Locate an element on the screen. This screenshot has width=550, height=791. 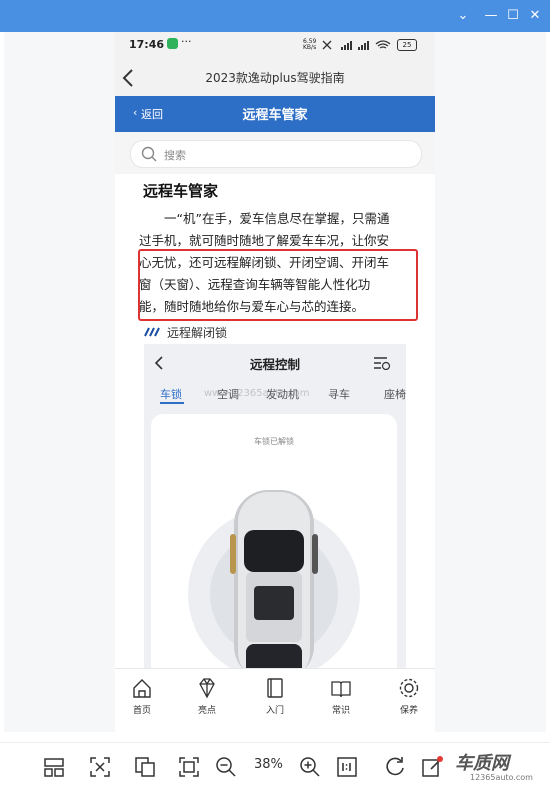
section-title: 远程车管家 is located at coordinates (275, 115).